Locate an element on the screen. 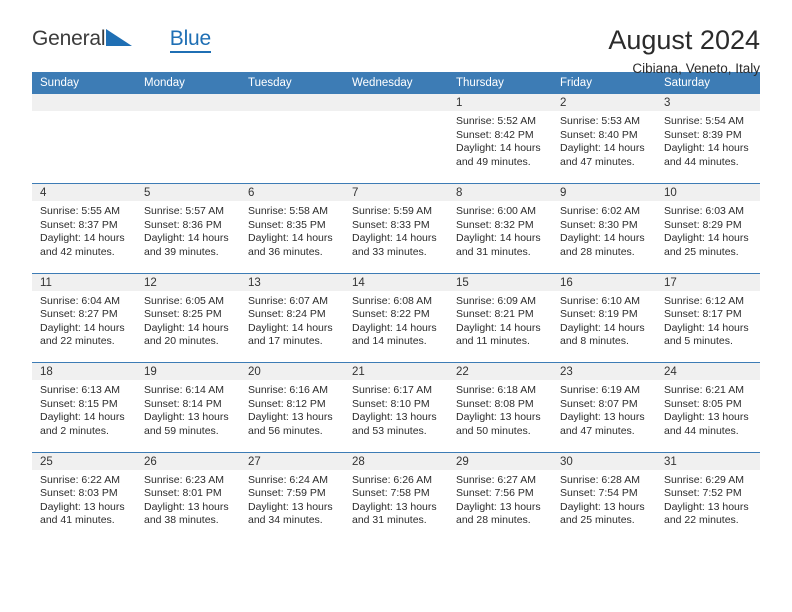  day-number: 29 is located at coordinates (500, 461).